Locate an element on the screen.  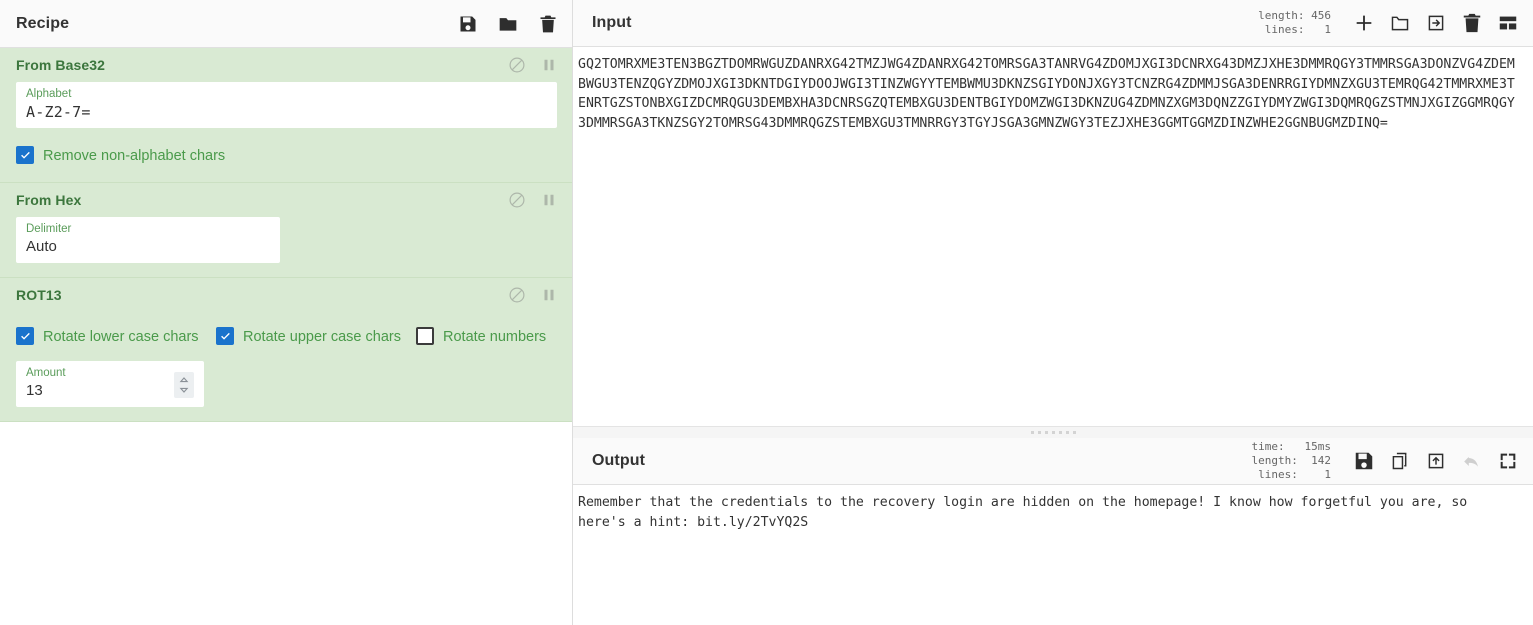
checkbox-label: Rotate lower case chars is located at coordinates (121, 337).